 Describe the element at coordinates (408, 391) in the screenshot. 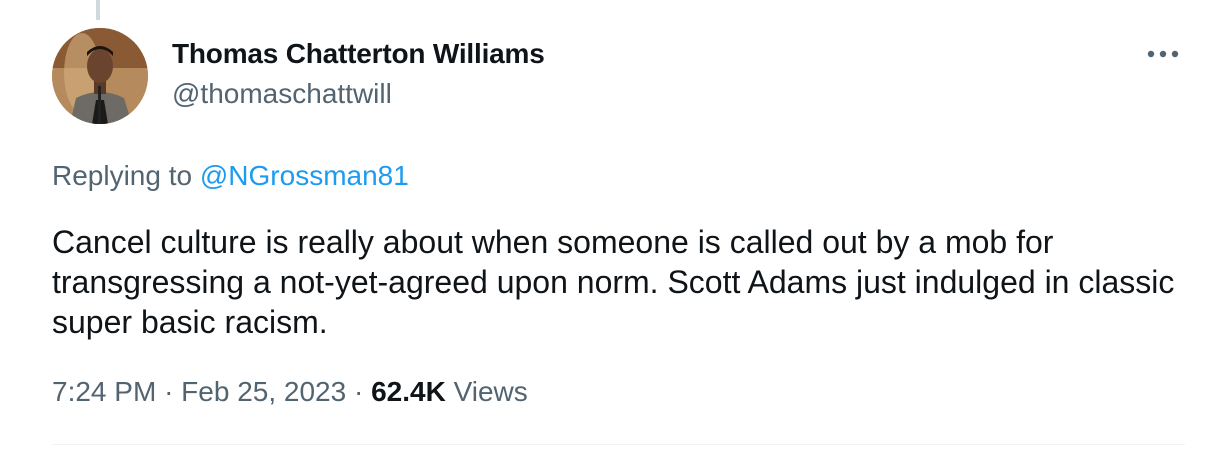

I see `views-count: 62.4K` at that location.